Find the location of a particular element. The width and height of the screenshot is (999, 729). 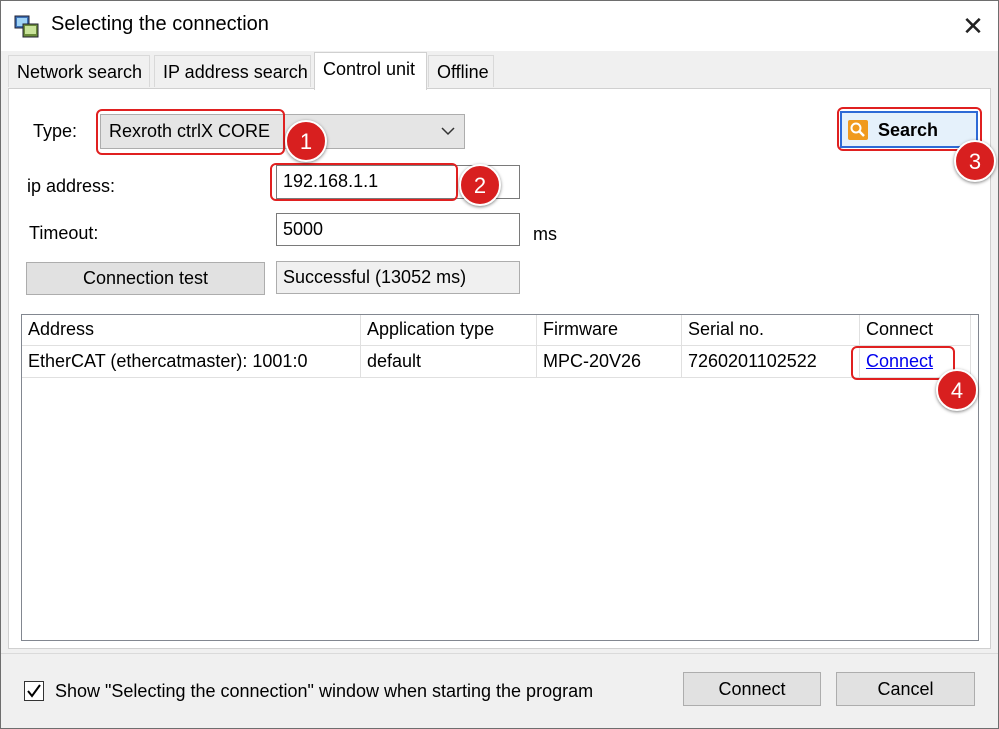

annotation-badge-4: 4 is located at coordinates (957, 390).